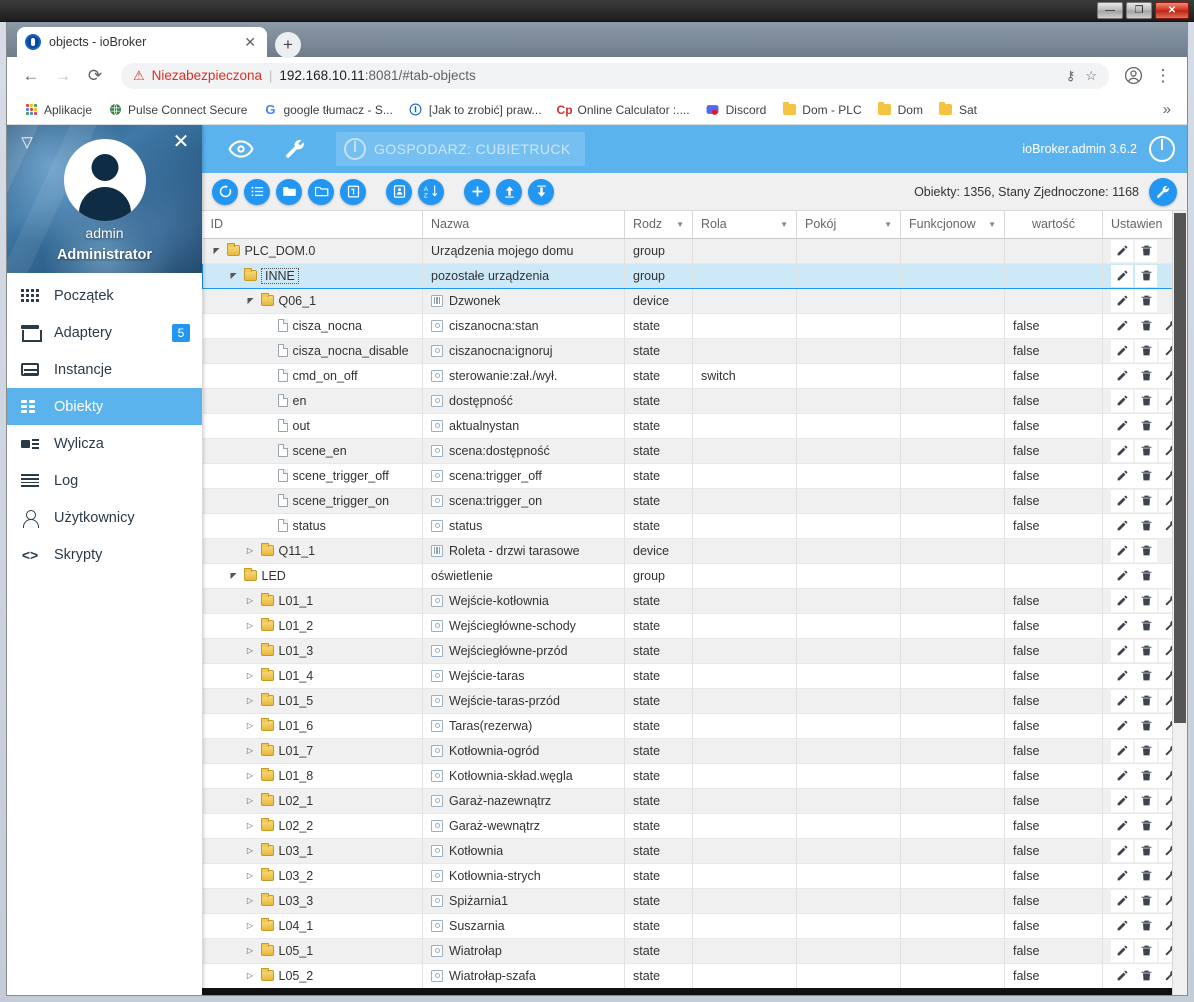  I want to click on browser-tab: objects - ioBroker ✕, so click(142, 42).